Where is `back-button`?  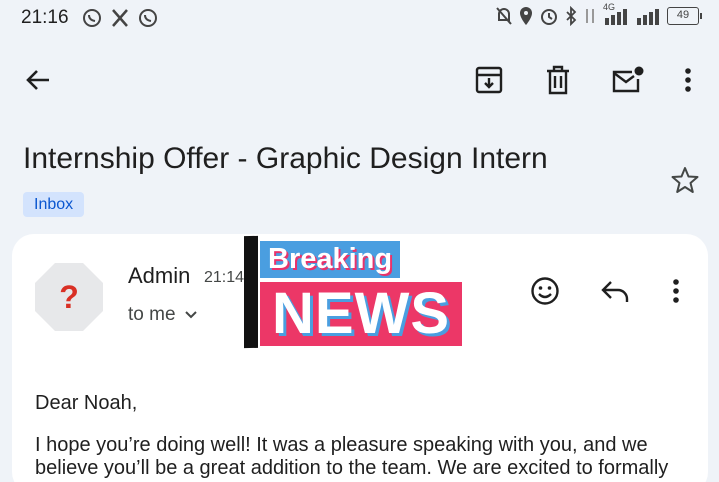
back-button is located at coordinates (38, 80).